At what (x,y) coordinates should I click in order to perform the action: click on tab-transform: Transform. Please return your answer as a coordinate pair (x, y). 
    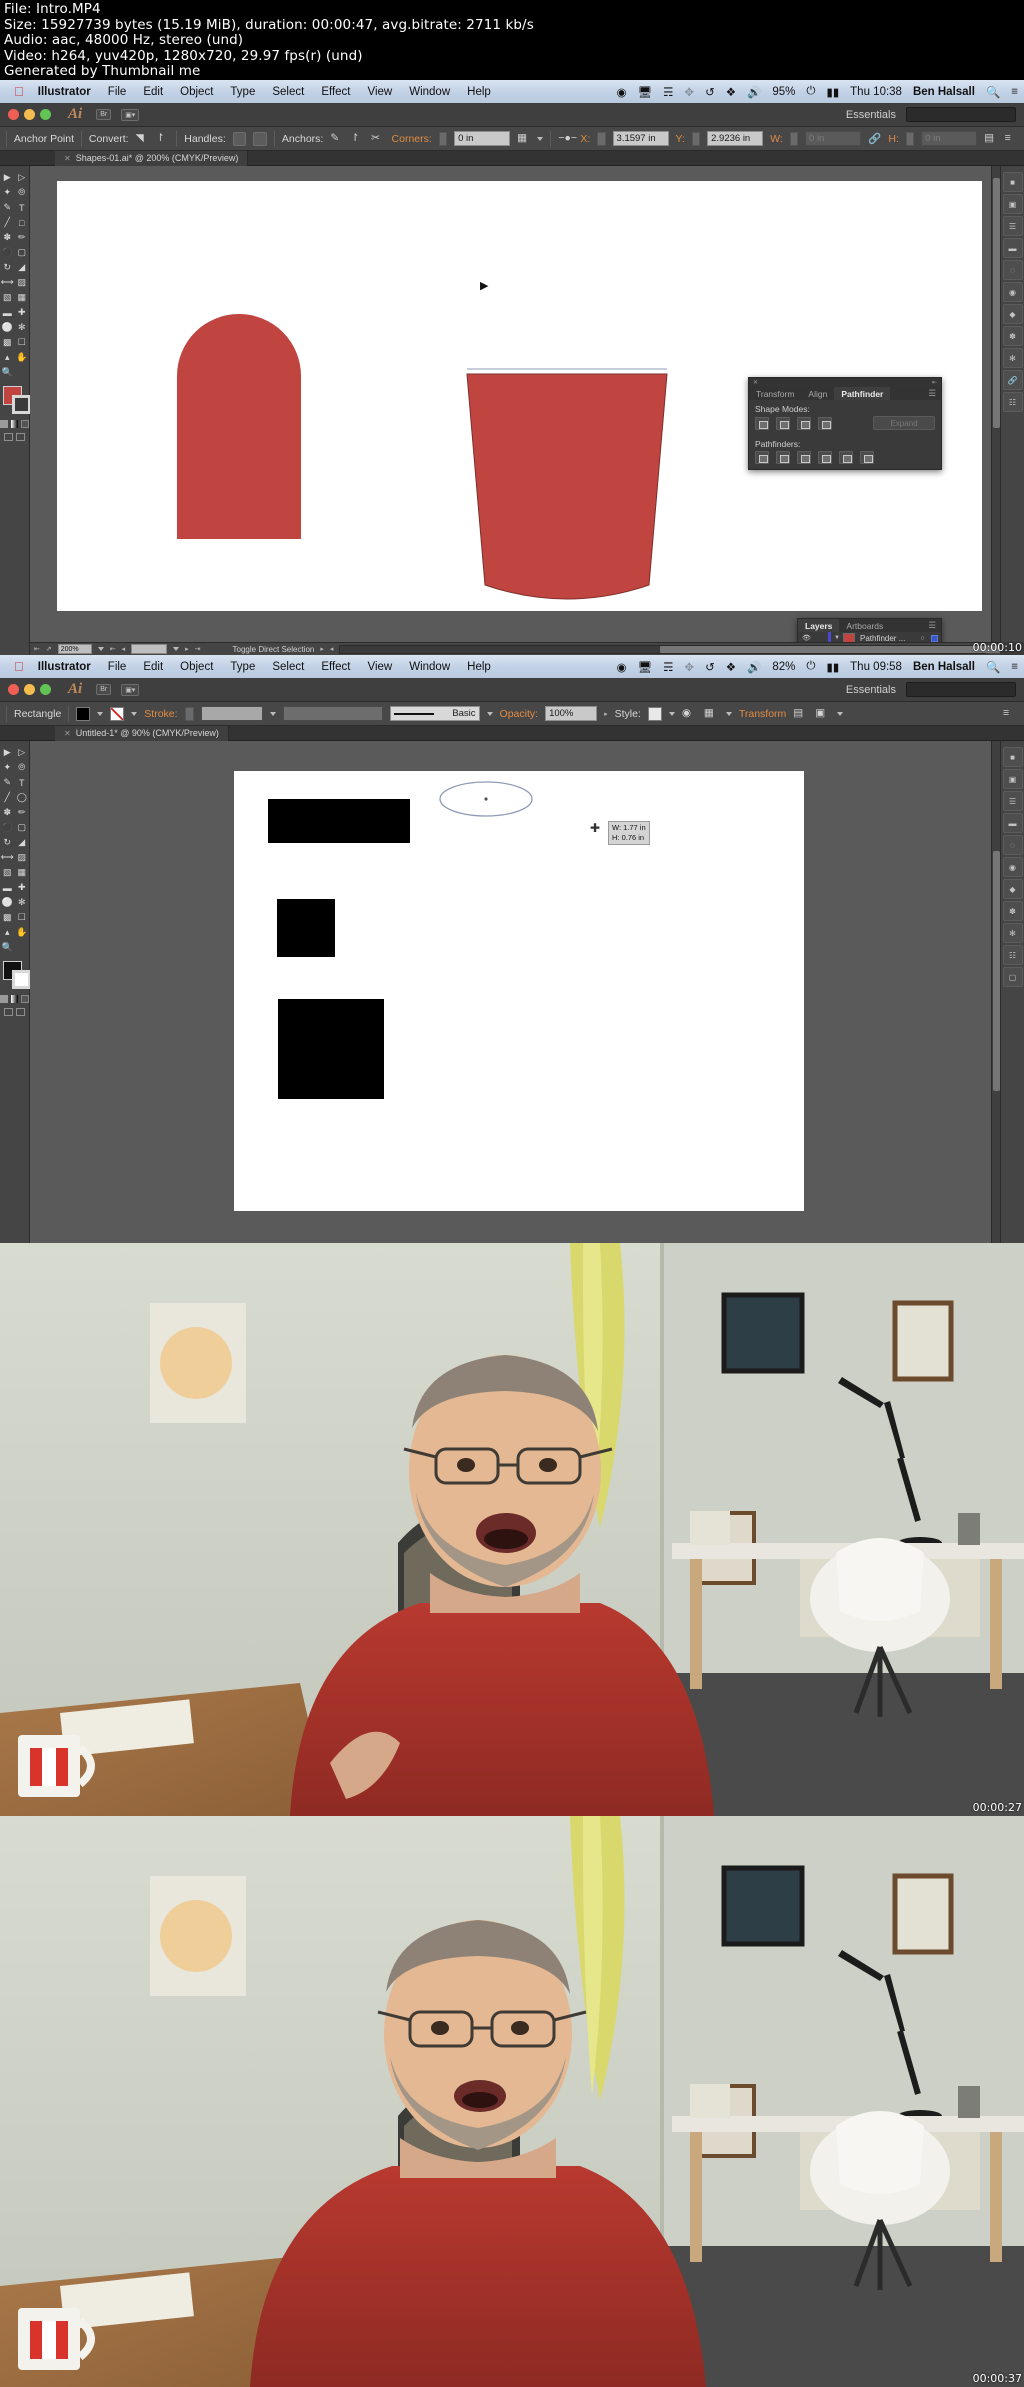
    Looking at the image, I should click on (775, 393).